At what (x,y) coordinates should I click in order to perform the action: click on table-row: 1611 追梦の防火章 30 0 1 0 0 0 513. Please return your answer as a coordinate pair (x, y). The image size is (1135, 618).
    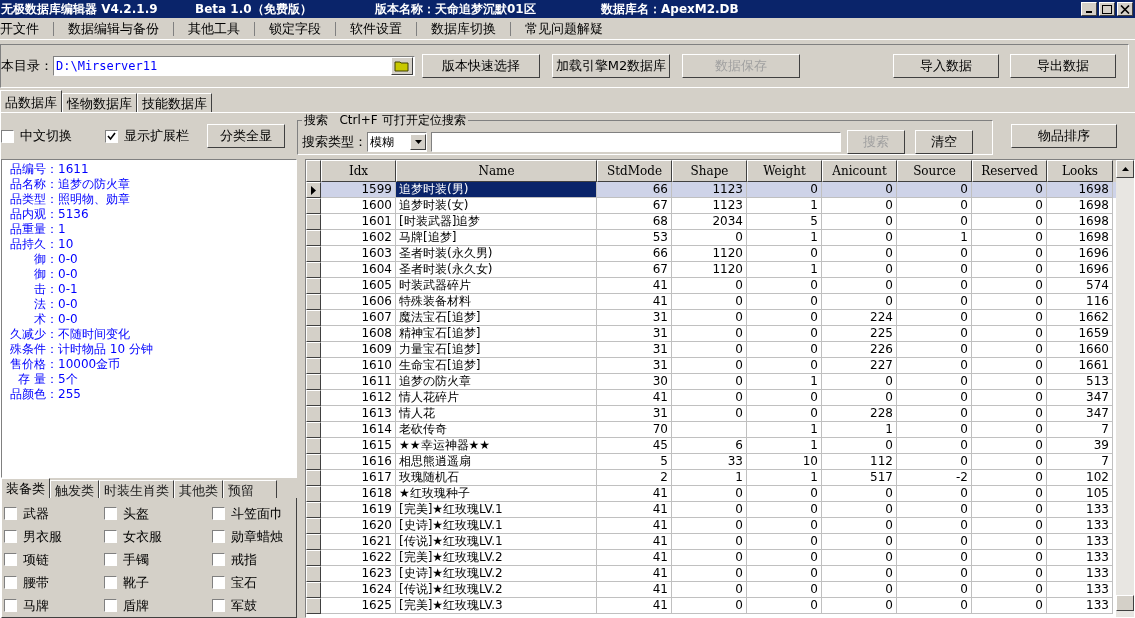
    Looking at the image, I should click on (711, 382).